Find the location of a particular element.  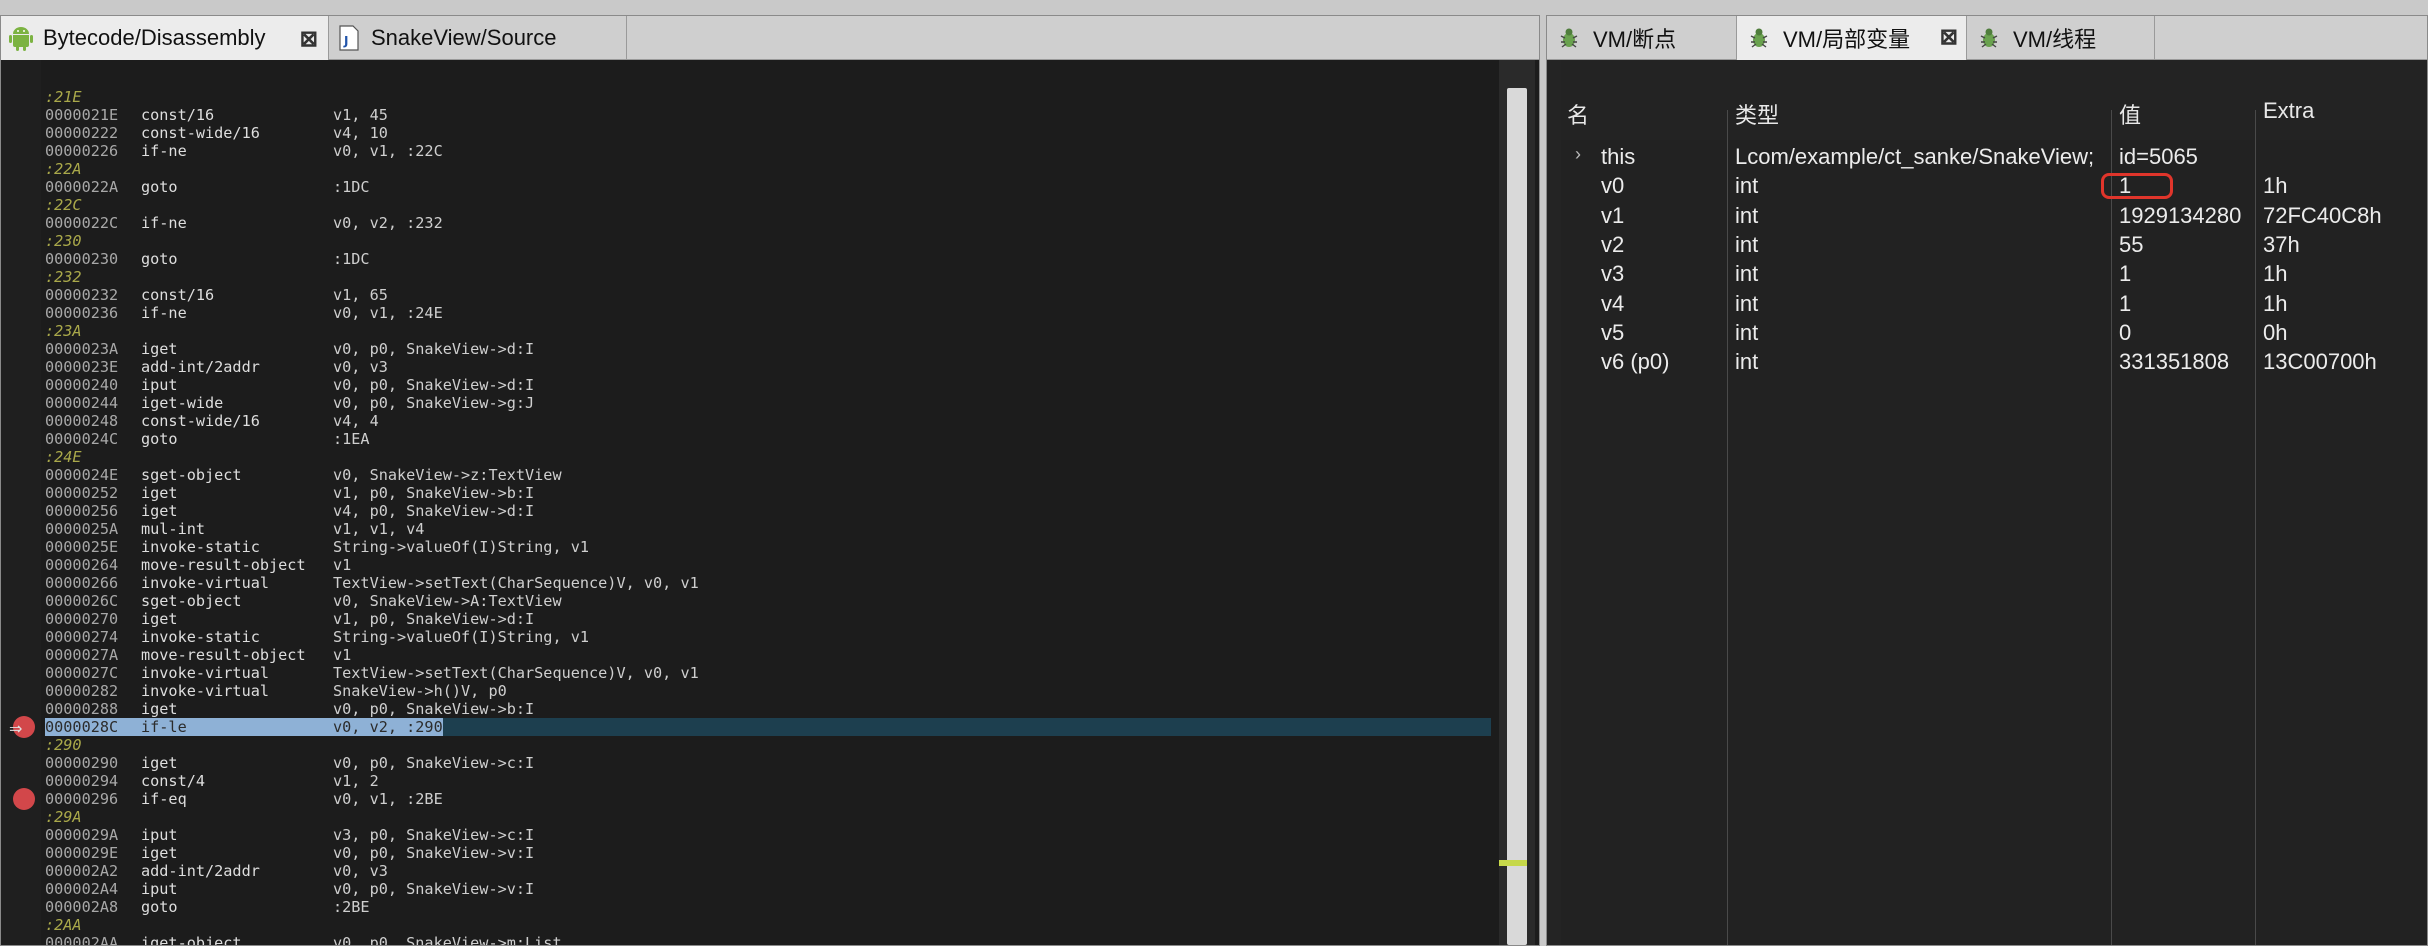

code-line: 0000023A iget v0, p0, SnakeView->d:I is located at coordinates (768, 349).